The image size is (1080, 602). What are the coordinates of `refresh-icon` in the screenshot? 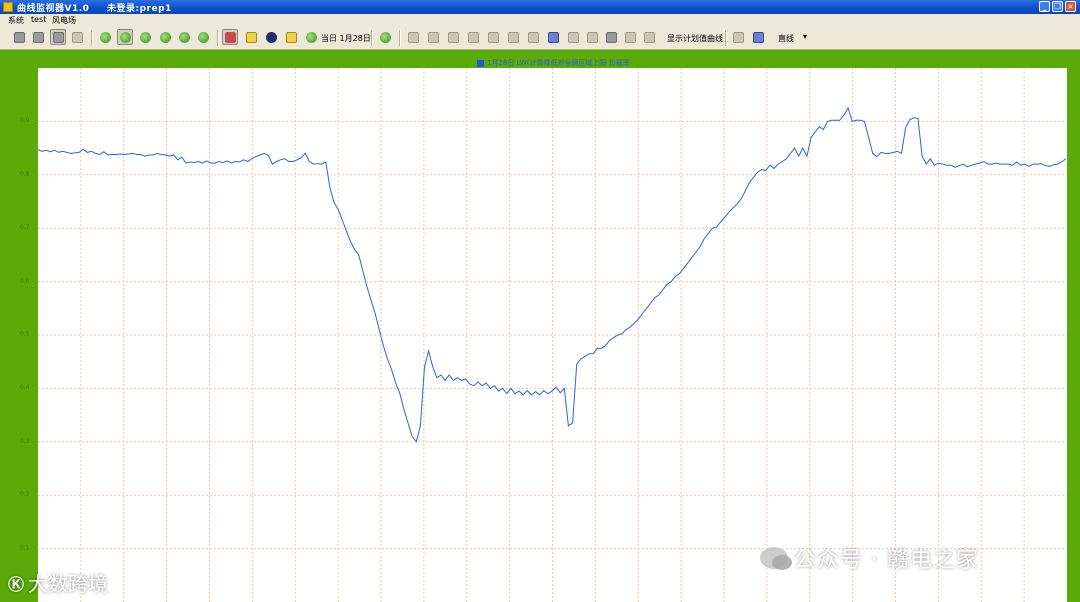 It's located at (385, 37).